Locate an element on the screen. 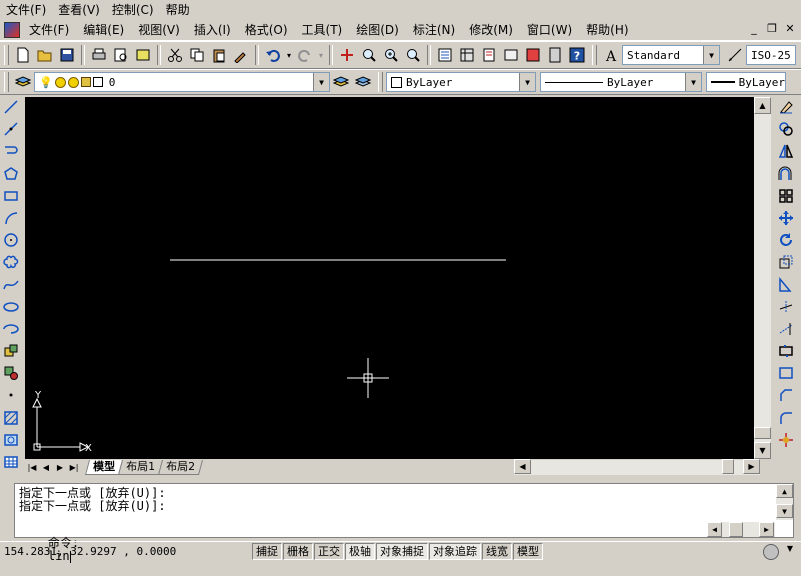  layer-select: 💡 0 ▼ is located at coordinates (182, 82).